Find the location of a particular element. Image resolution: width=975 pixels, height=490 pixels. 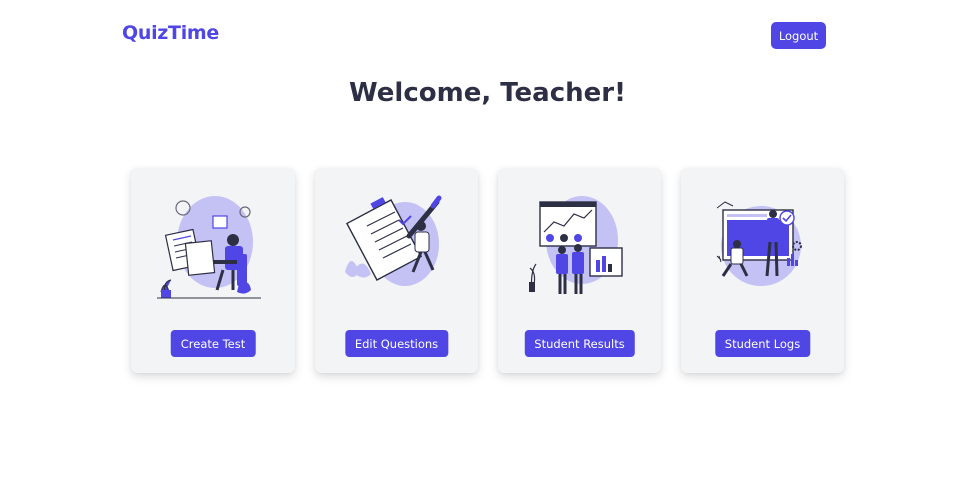

card-create-test: Create Test is located at coordinates (213, 270).